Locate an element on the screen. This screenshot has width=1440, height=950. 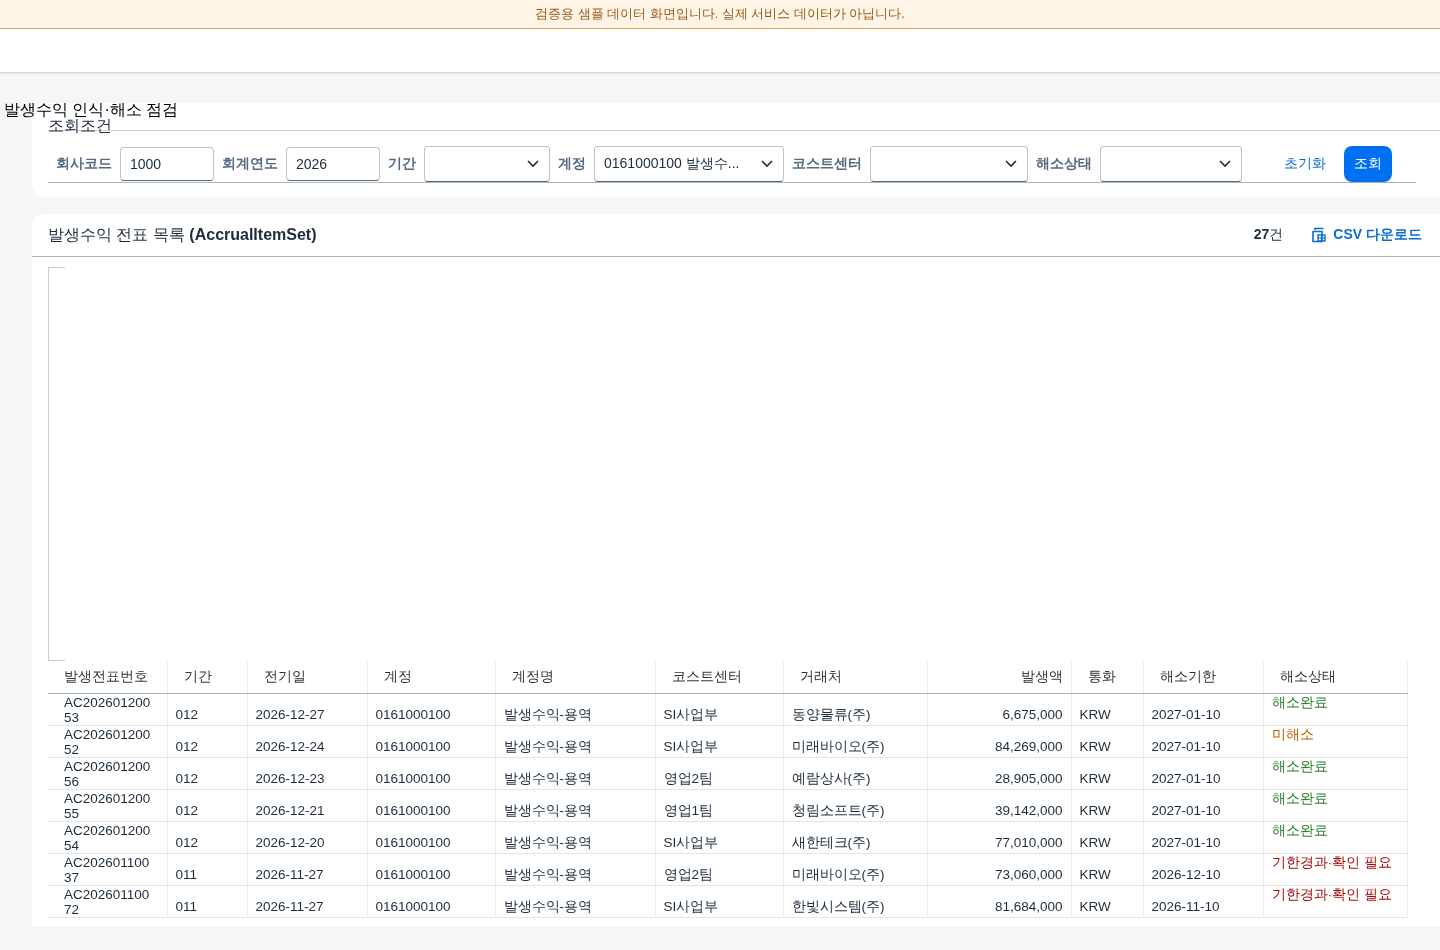
column-header: 발생액 is located at coordinates (999, 677).